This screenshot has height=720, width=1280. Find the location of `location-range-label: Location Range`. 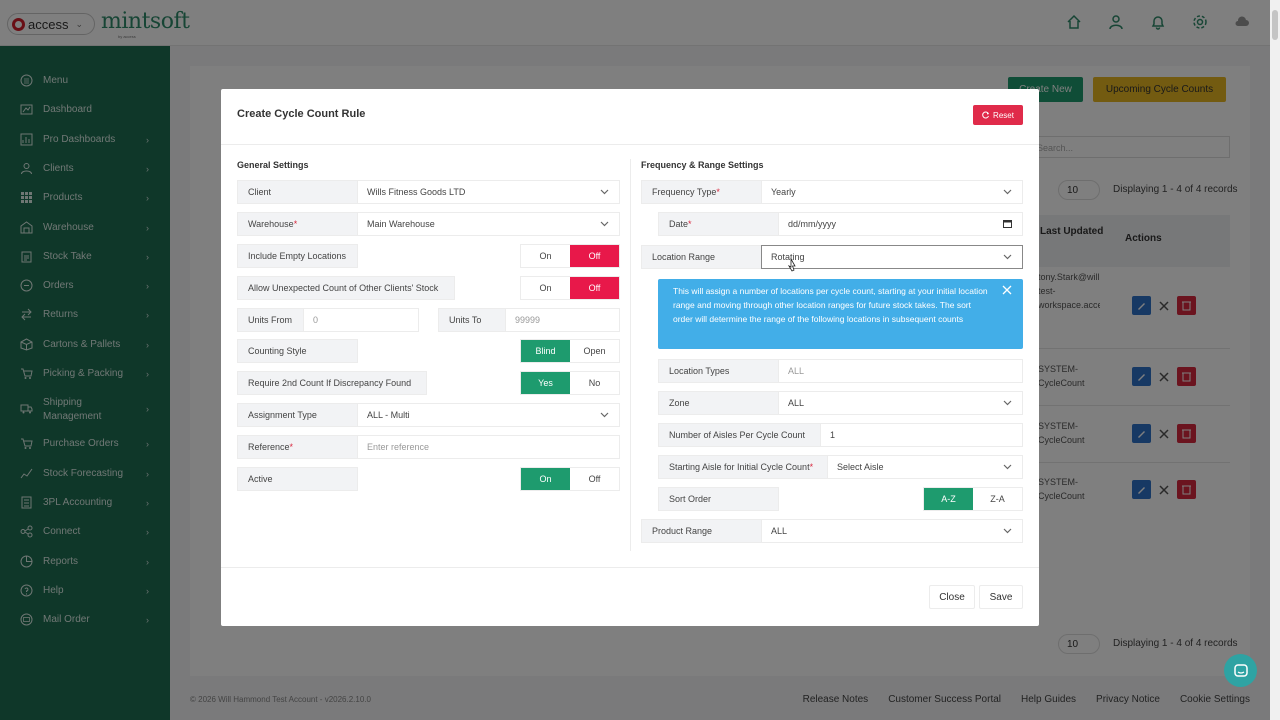

location-range-label: Location Range is located at coordinates (701, 257).